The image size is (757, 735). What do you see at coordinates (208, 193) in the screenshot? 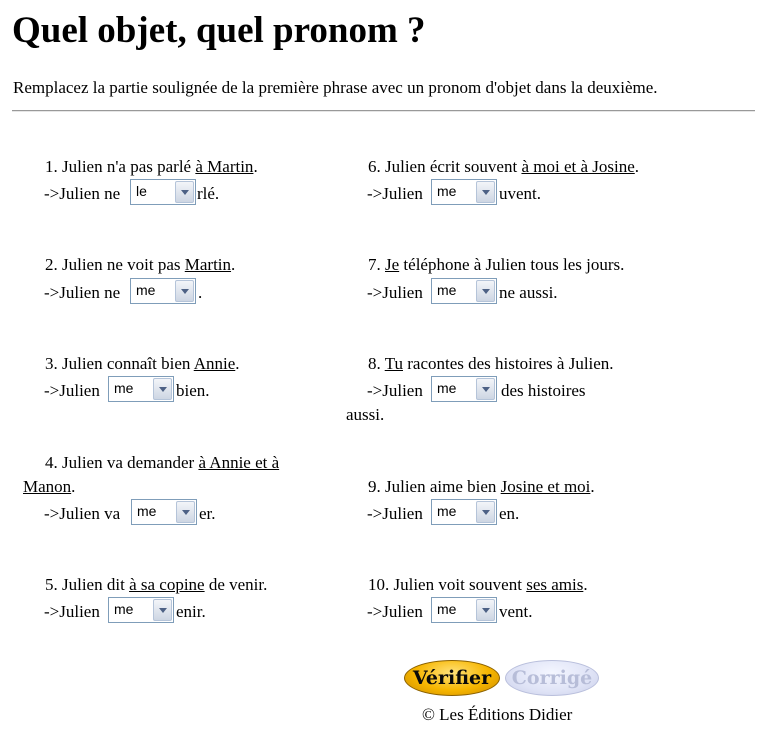
I see `exercise-1-answer-suffix: rlé.` at bounding box center [208, 193].